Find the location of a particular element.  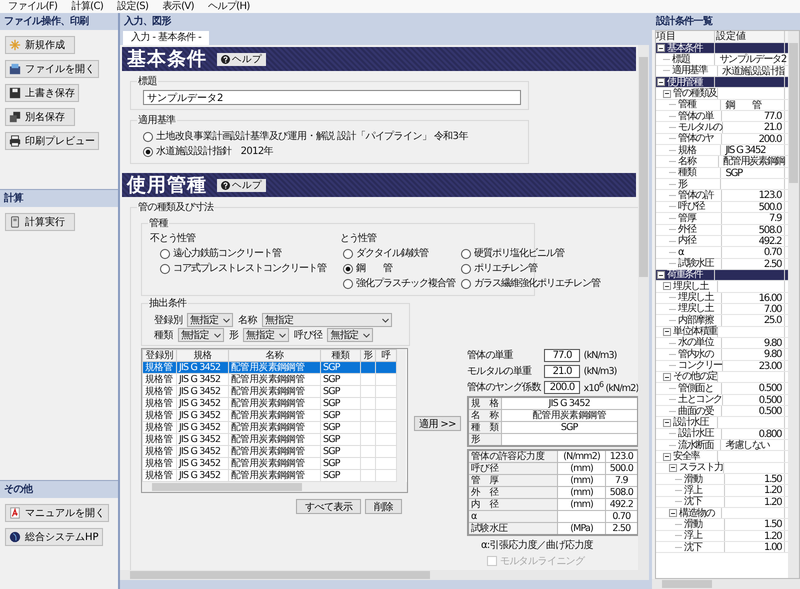

tree-item: 形 is located at coordinates (682, 184).